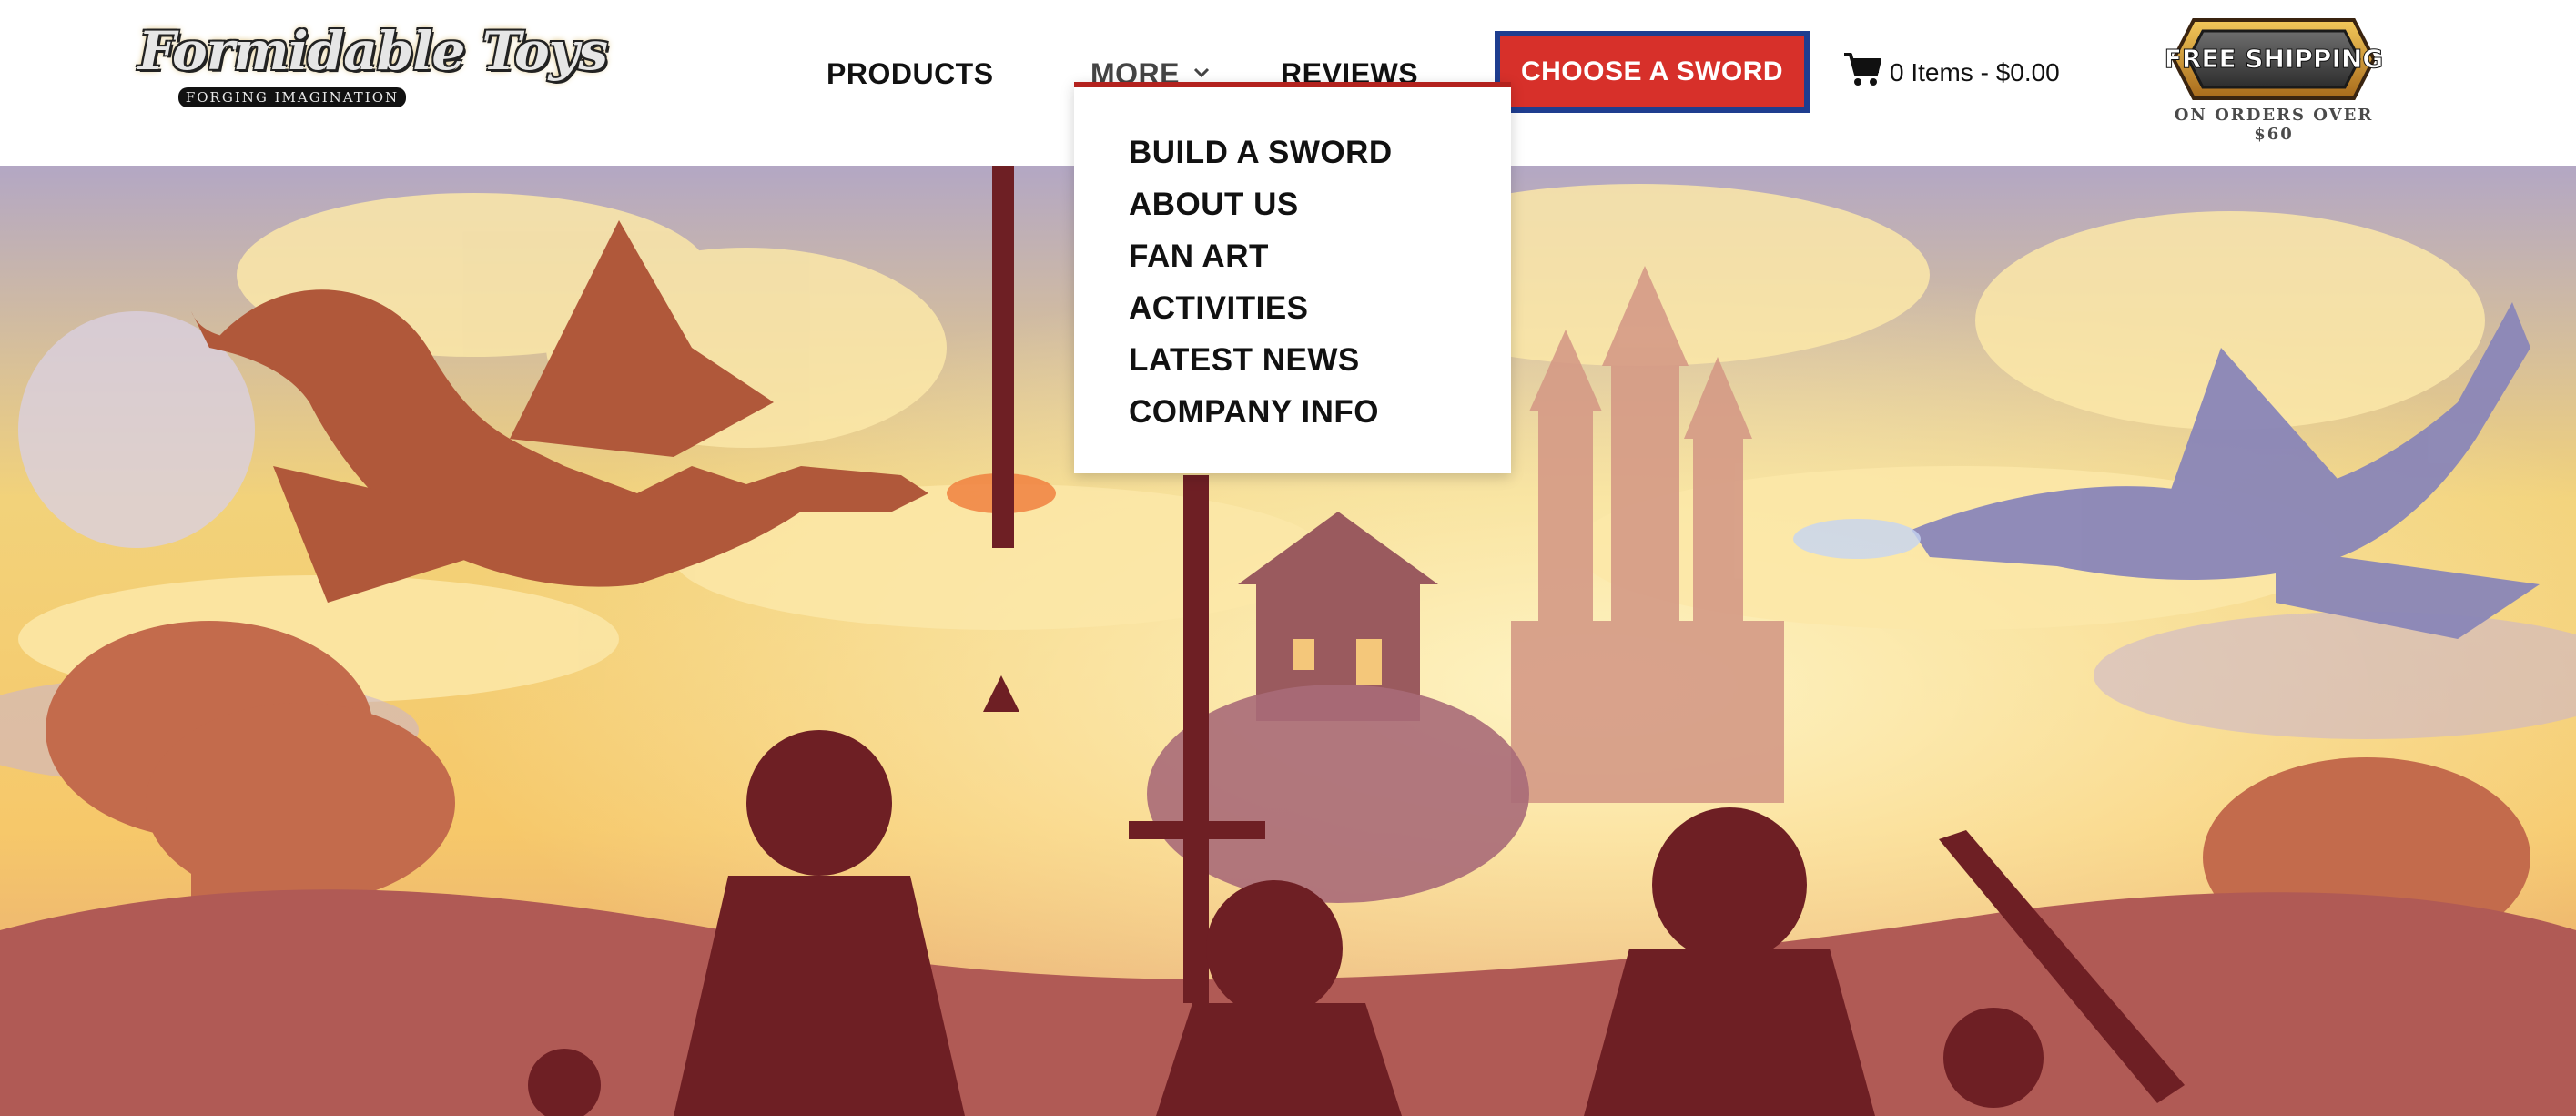 The height and width of the screenshot is (1116, 2576). I want to click on free-shipping-badge: FREE SHIPPING, so click(2274, 60).